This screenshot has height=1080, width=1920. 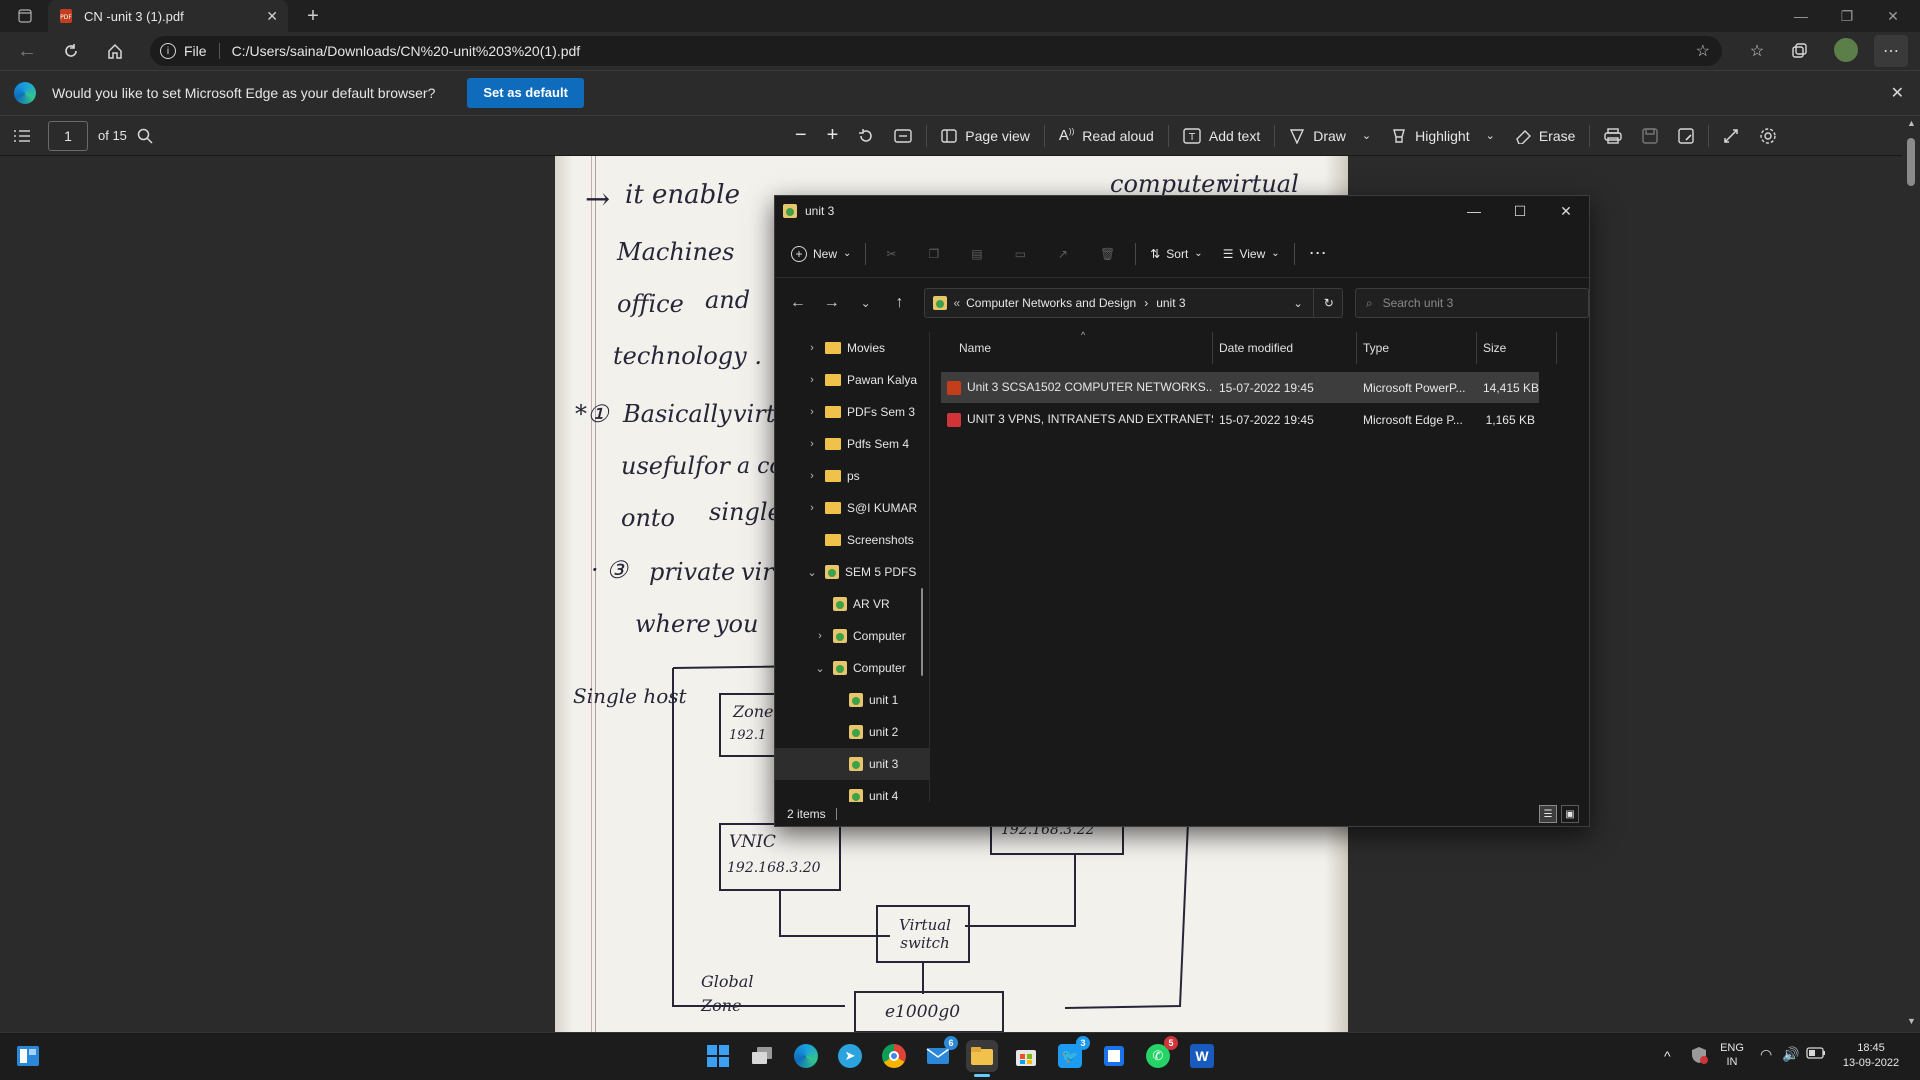 I want to click on close-tab-icon: ✕, so click(x=272, y=16).